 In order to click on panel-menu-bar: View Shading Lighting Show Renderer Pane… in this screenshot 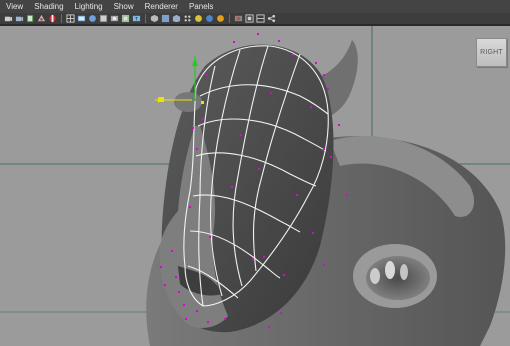, I will do `click(255, 6)`.